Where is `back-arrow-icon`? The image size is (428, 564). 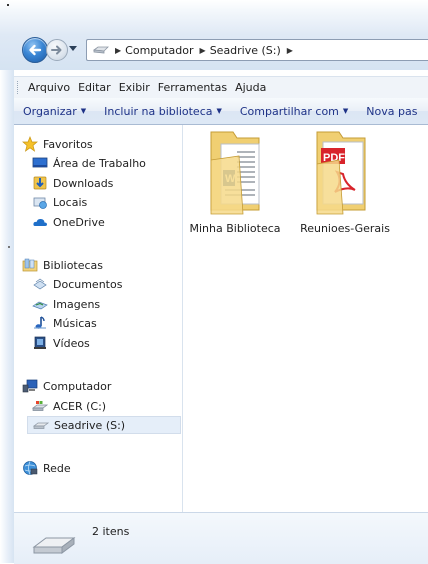 back-arrow-icon is located at coordinates (35, 50).